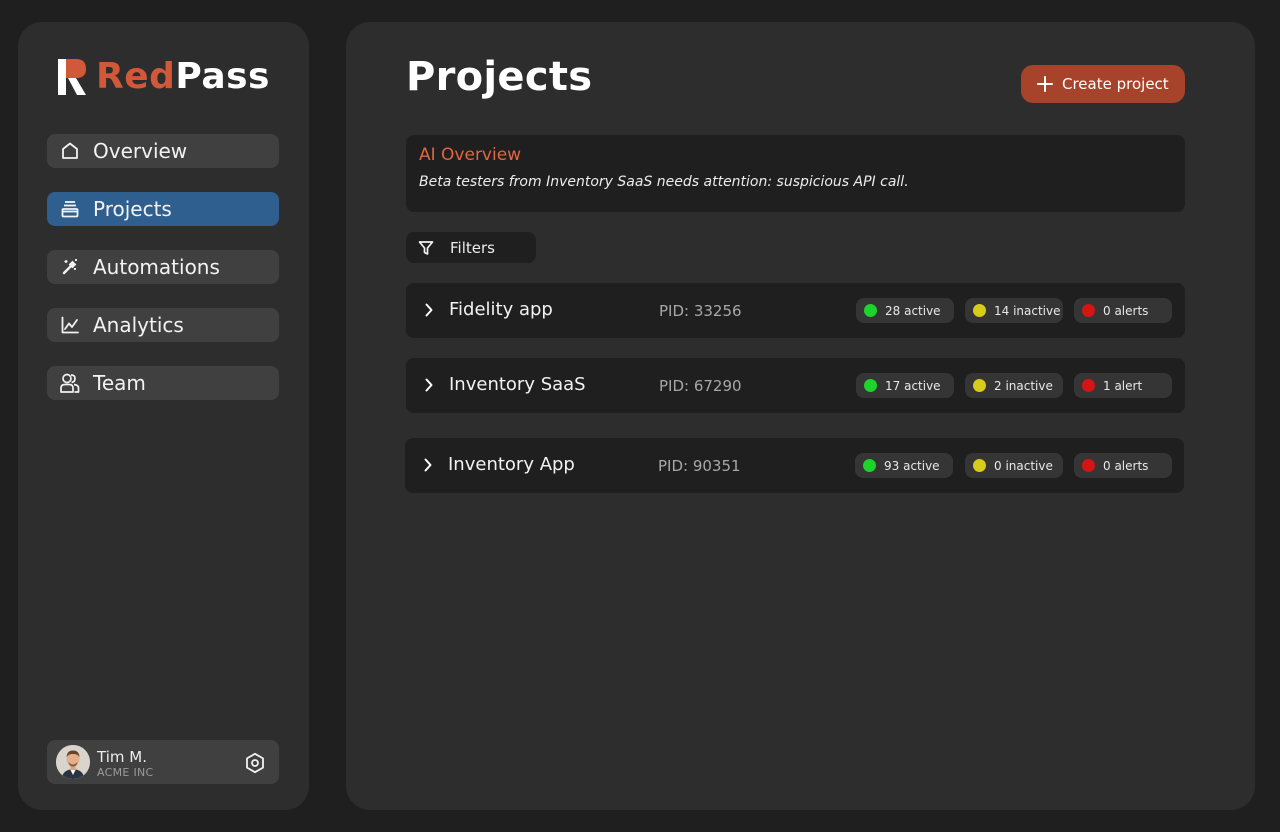  What do you see at coordinates (163, 762) in the screenshot?
I see `user-profile-card: Tim M. ACME INC` at bounding box center [163, 762].